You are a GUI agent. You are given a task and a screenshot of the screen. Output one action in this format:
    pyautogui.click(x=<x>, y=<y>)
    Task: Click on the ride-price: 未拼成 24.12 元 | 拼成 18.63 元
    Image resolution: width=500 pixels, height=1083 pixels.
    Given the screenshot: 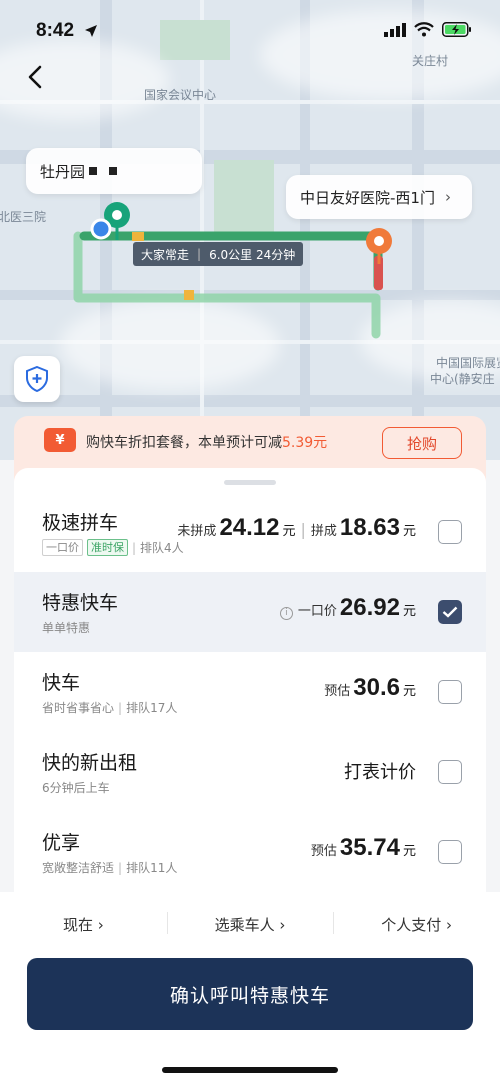 What is the action you would take?
    pyautogui.click(x=296, y=528)
    